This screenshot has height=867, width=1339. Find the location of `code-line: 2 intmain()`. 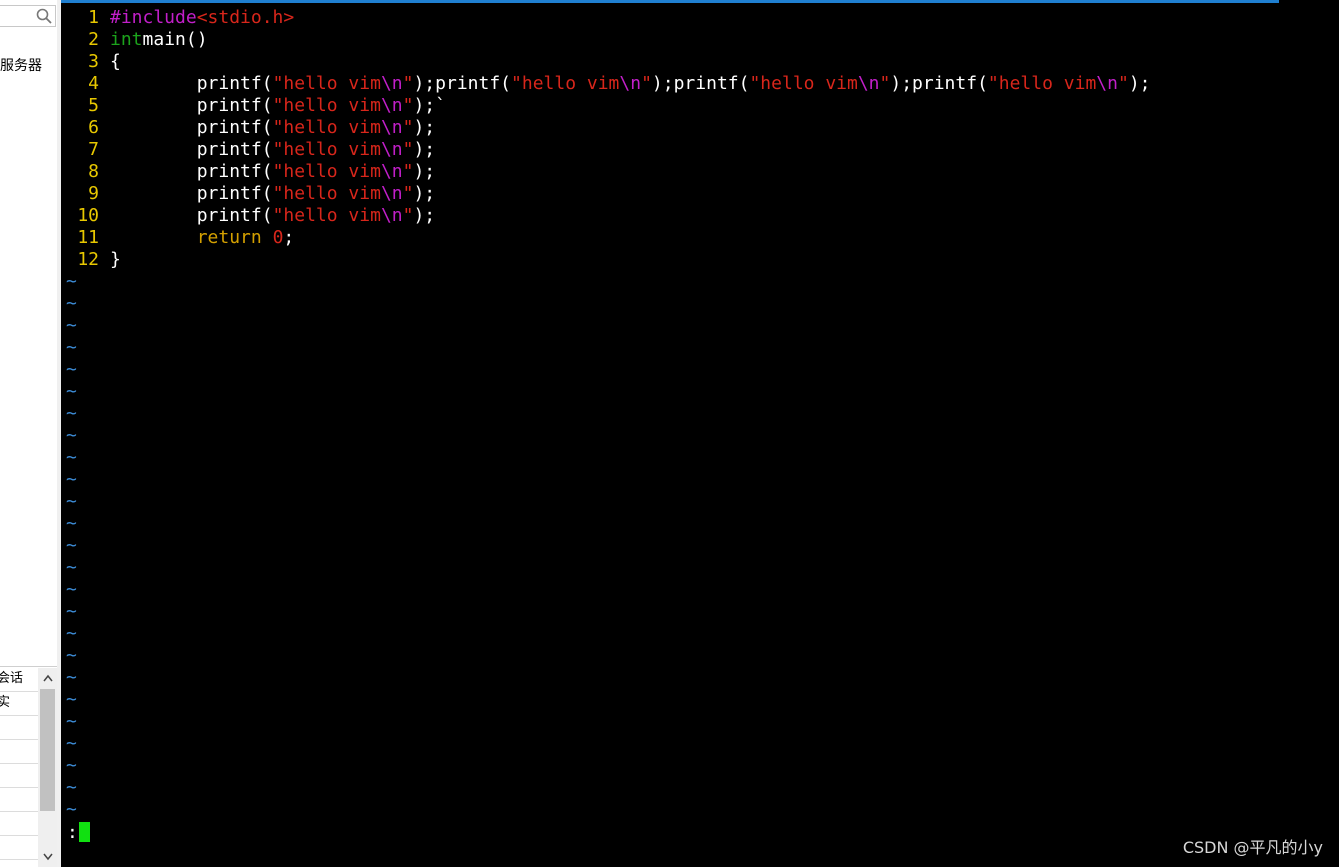

code-line: 2 intmain() is located at coordinates (606, 40).